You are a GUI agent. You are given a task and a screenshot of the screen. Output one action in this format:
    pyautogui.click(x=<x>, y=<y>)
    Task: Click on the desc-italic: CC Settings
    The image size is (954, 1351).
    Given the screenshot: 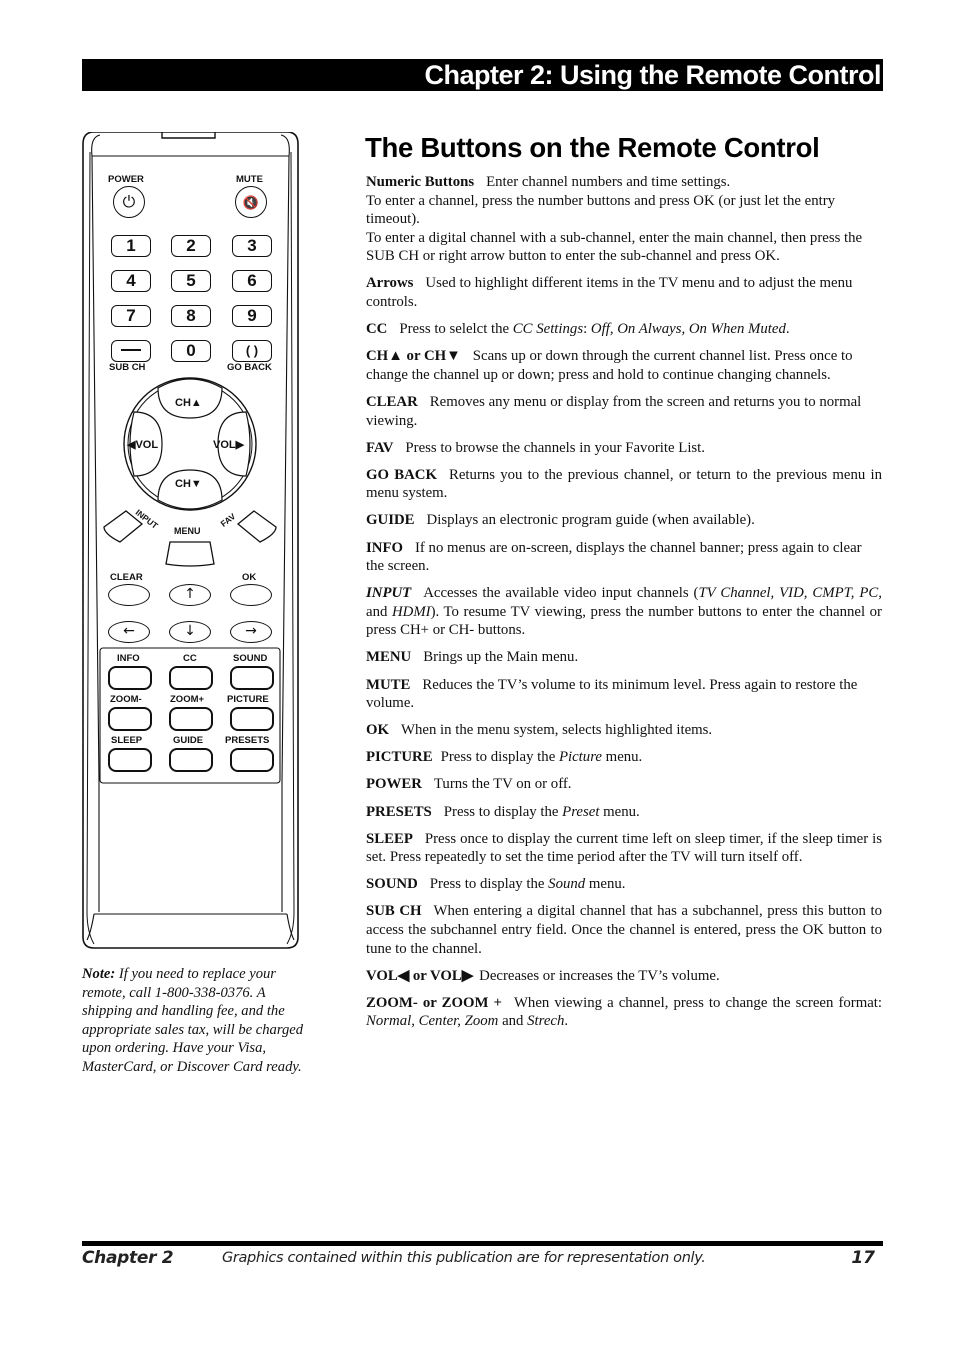 What is the action you would take?
    pyautogui.click(x=548, y=329)
    